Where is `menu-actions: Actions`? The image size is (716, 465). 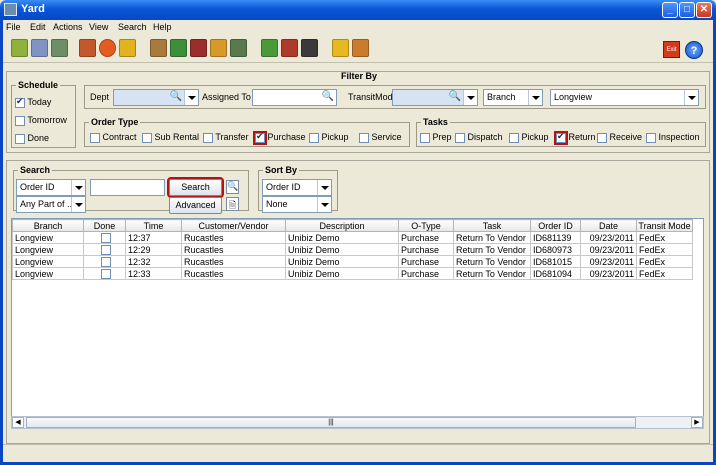 menu-actions: Actions is located at coordinates (68, 27).